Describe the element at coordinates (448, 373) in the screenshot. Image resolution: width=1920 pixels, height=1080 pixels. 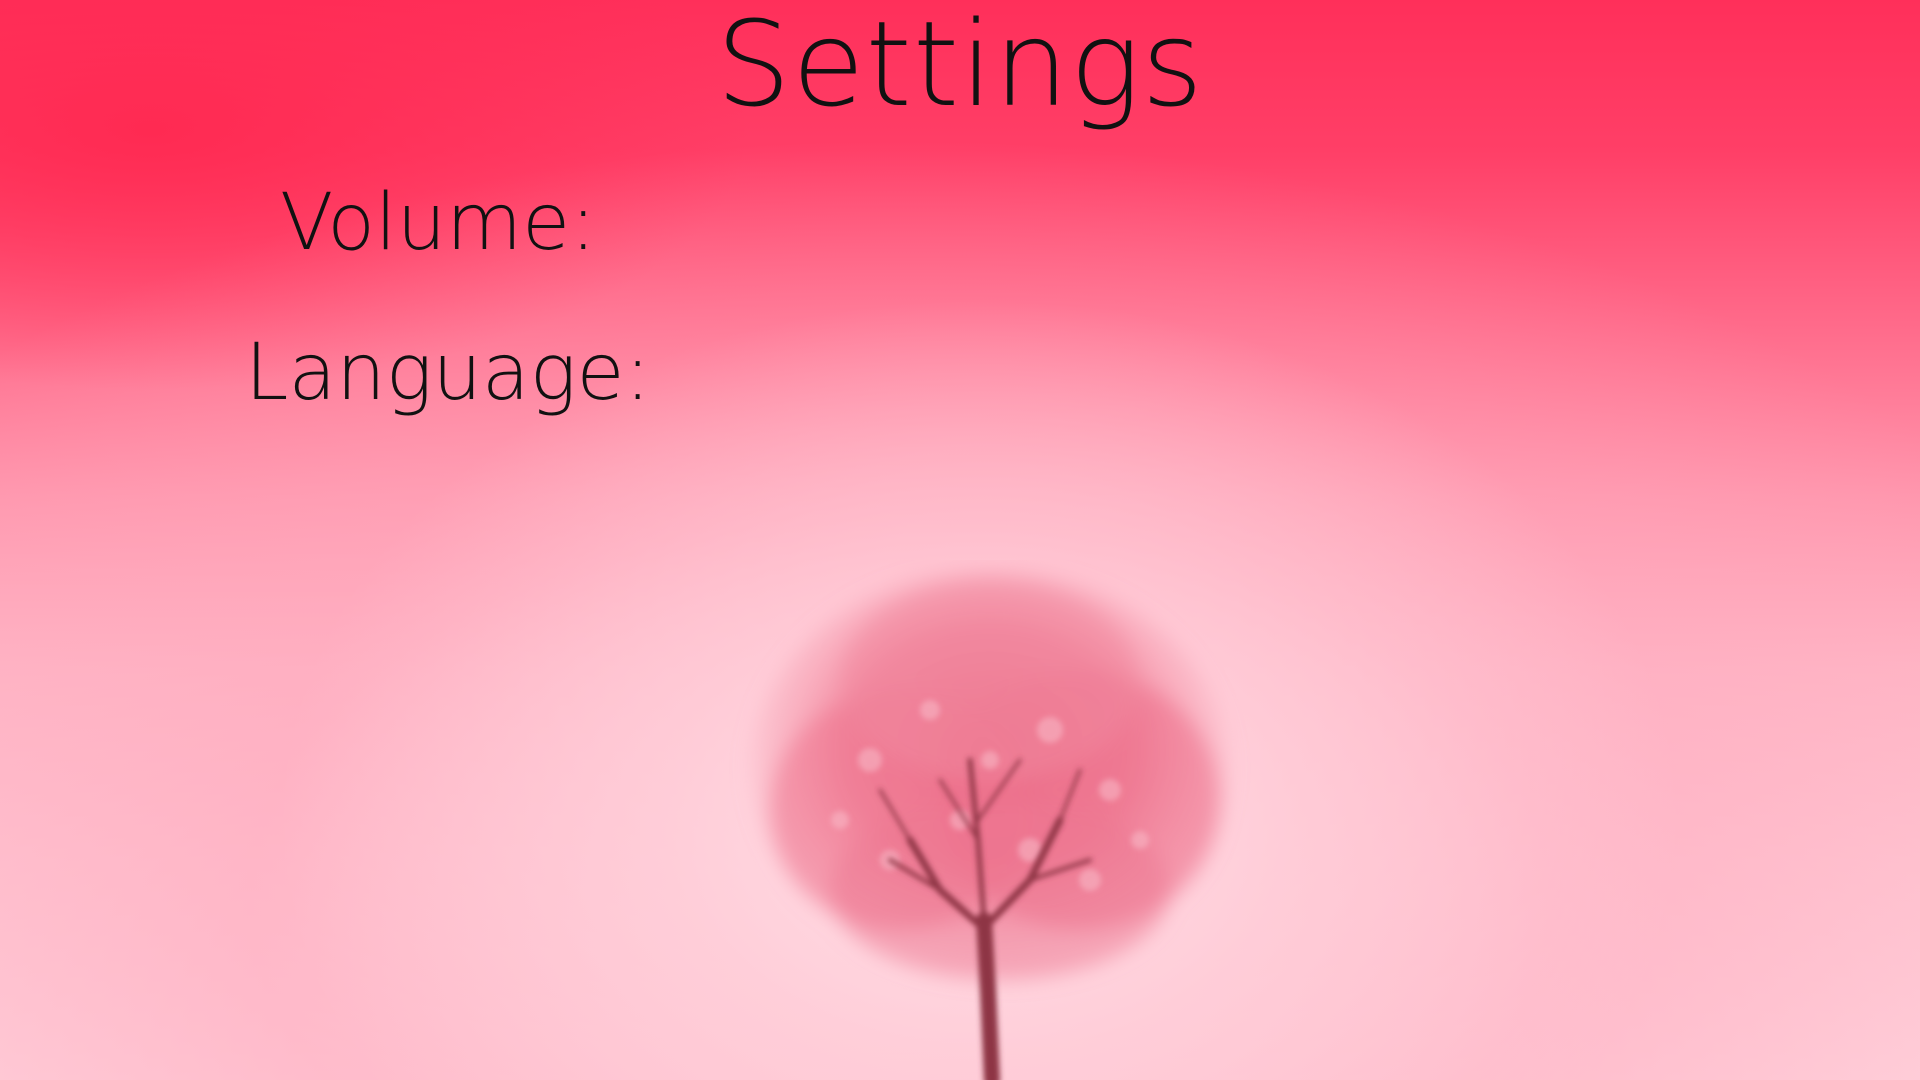
I see `language-label: Language:` at that location.